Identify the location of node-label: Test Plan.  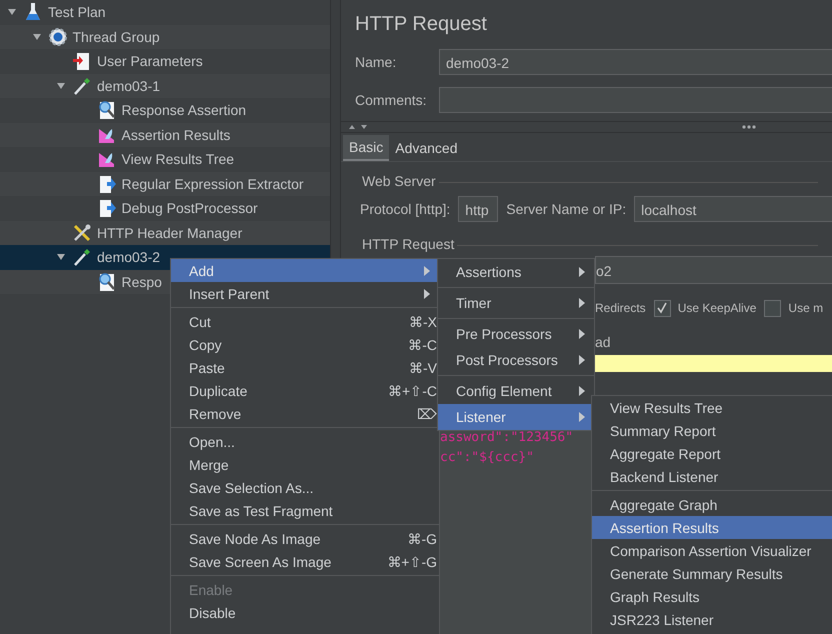
(77, 12).